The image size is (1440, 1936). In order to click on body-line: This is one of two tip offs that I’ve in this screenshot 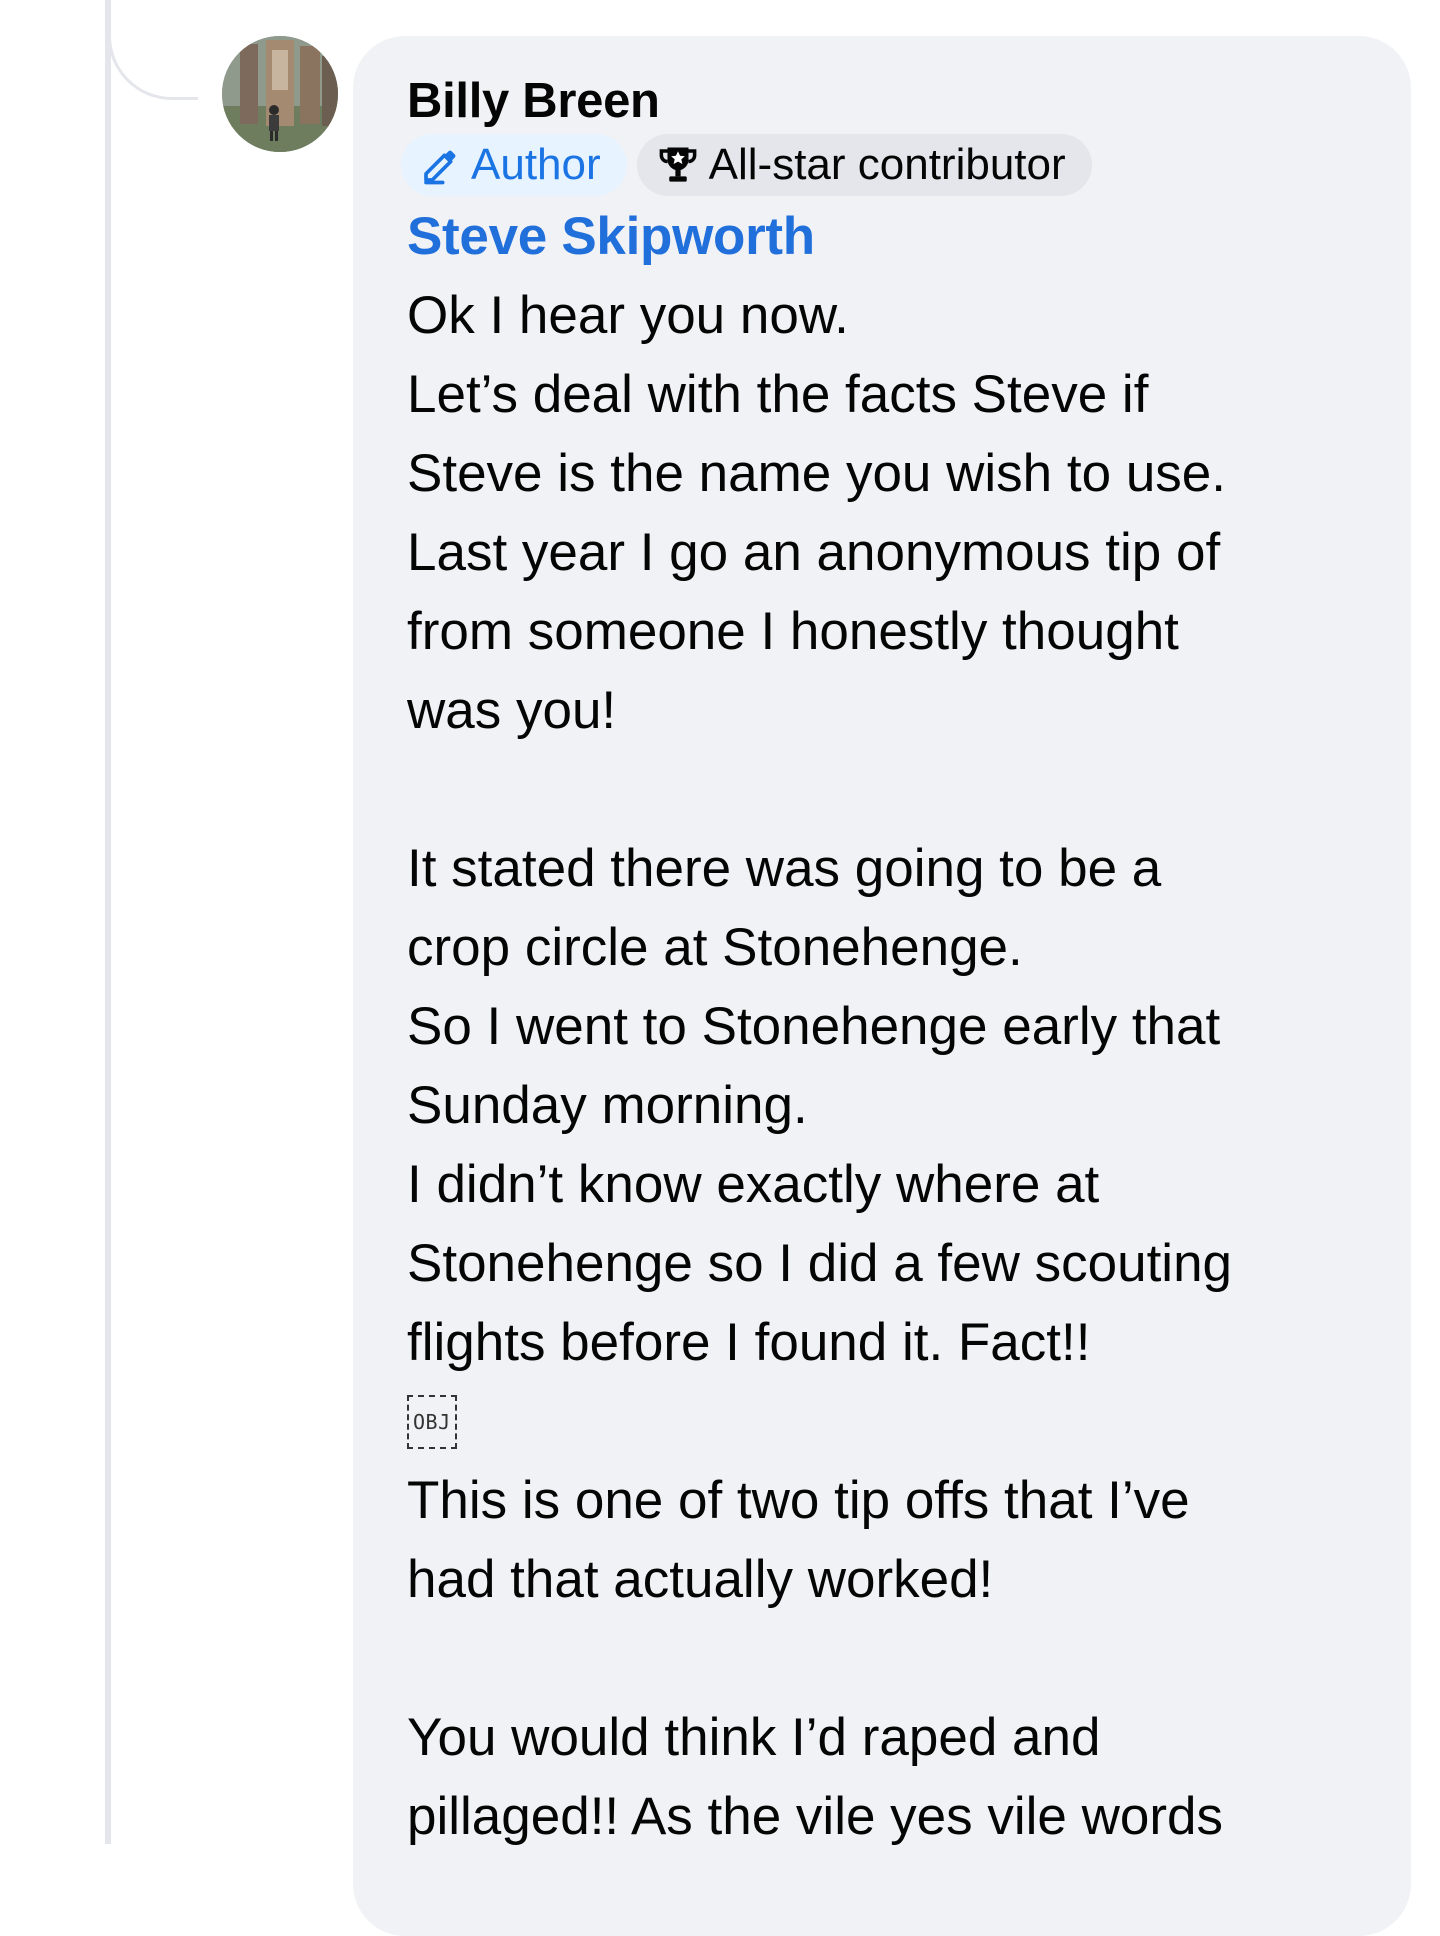, I will do `click(798, 1500)`.